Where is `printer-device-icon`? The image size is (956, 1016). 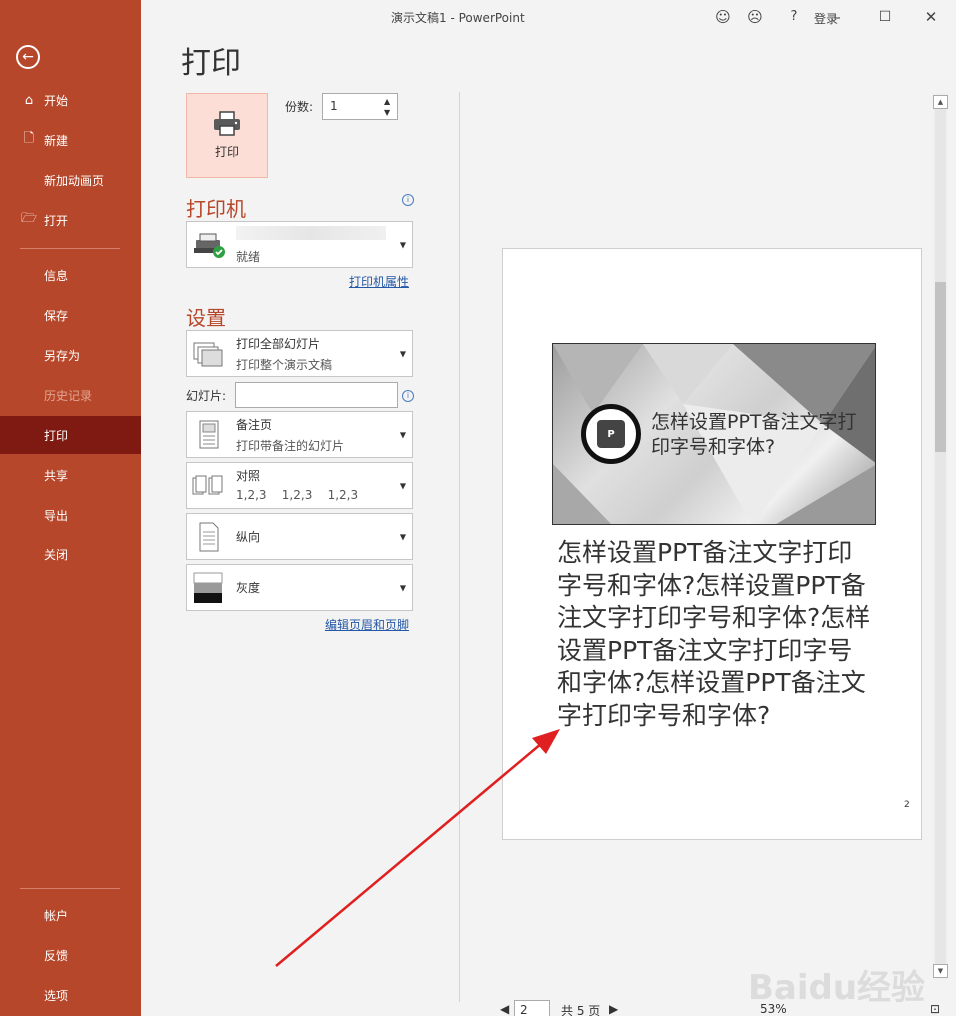 printer-device-icon is located at coordinates (209, 245).